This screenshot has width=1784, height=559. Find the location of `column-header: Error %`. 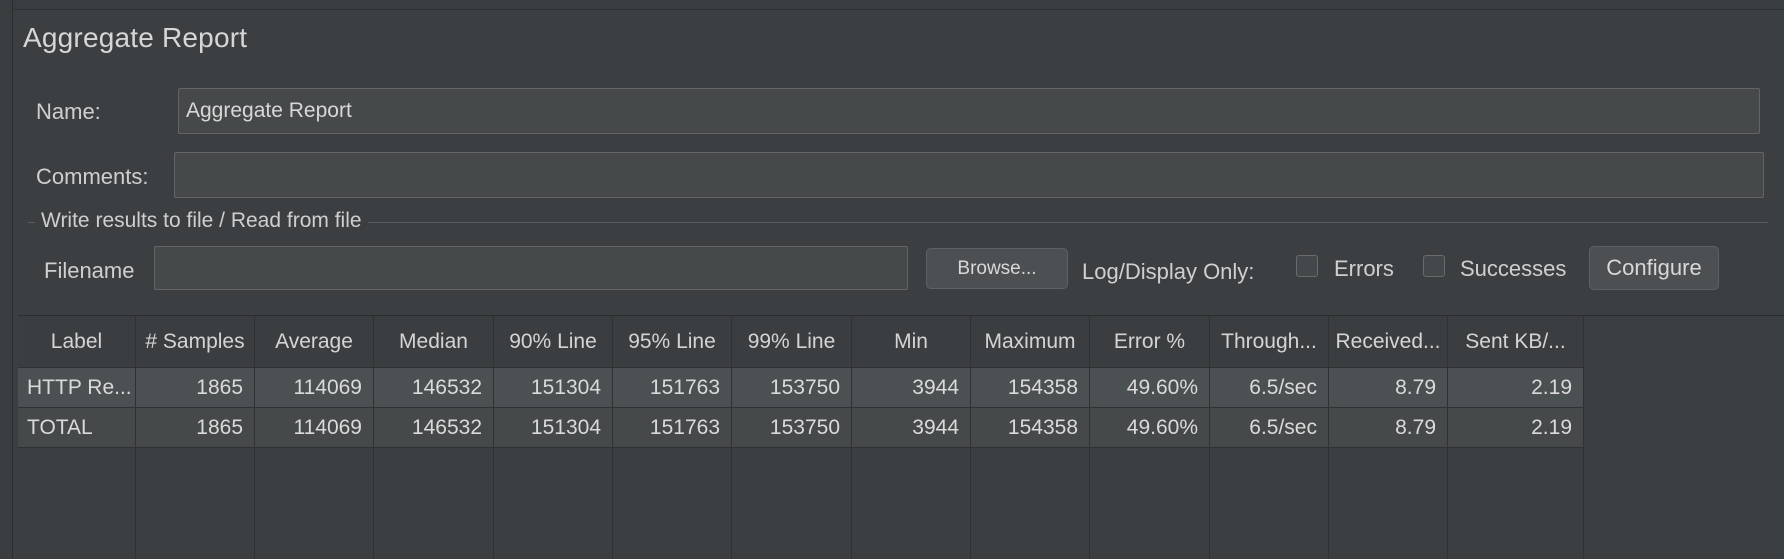

column-header: Error % is located at coordinates (1150, 342).